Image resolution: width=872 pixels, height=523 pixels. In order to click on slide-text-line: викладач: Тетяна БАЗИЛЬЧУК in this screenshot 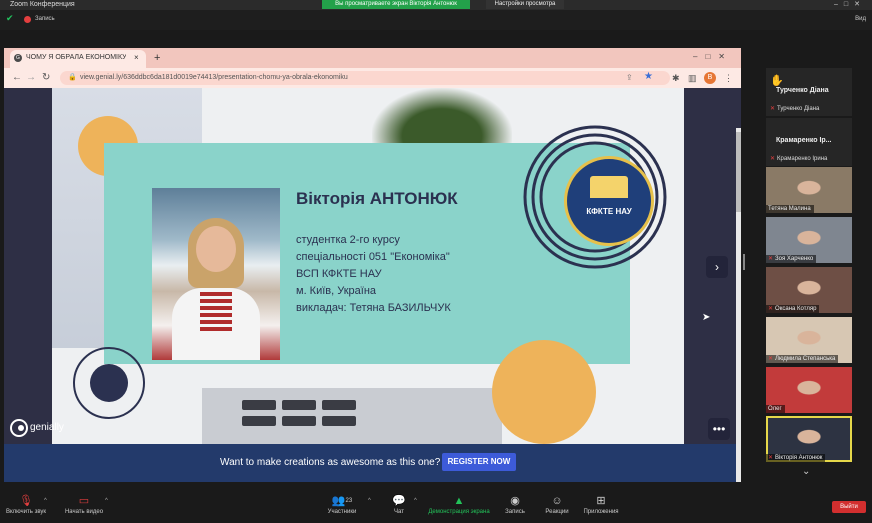, I will do `click(373, 308)`.